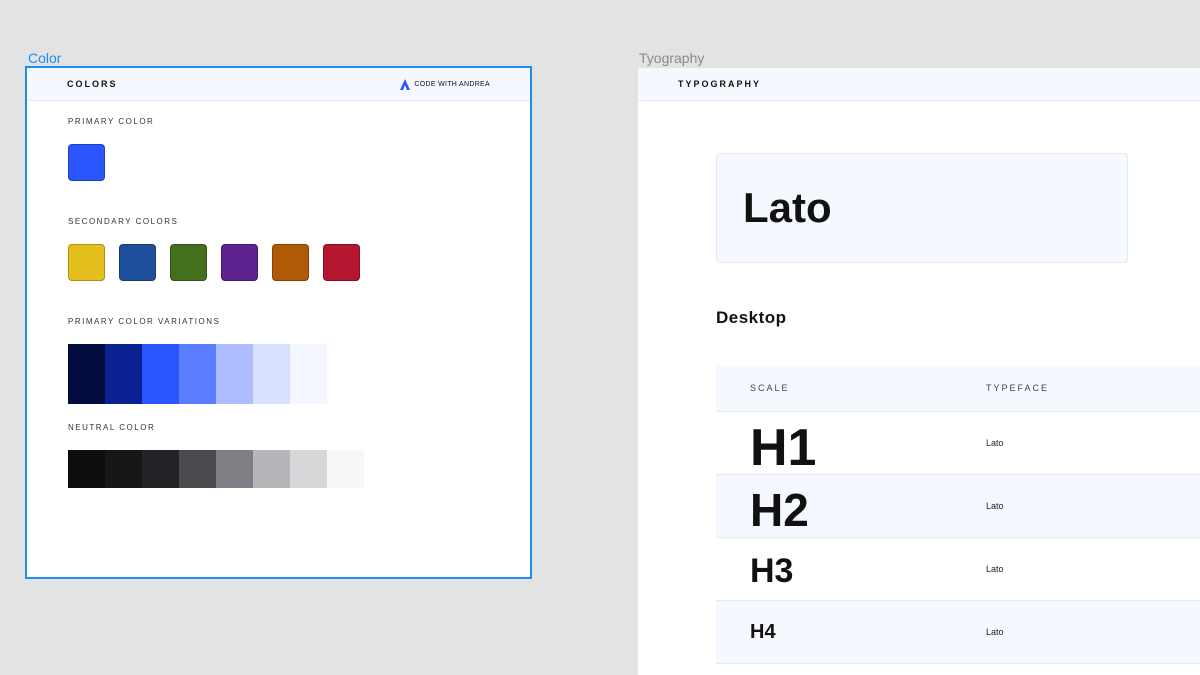 The width and height of the screenshot is (1200, 675). What do you see at coordinates (144, 321) in the screenshot?
I see `primary-variations-label: PRIMARY COLOR VARIATIONS` at bounding box center [144, 321].